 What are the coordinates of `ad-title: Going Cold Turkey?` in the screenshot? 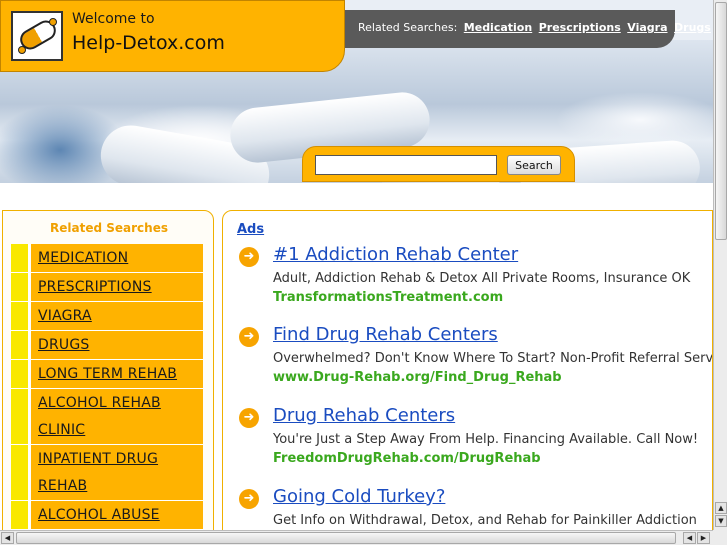 It's located at (359, 496).